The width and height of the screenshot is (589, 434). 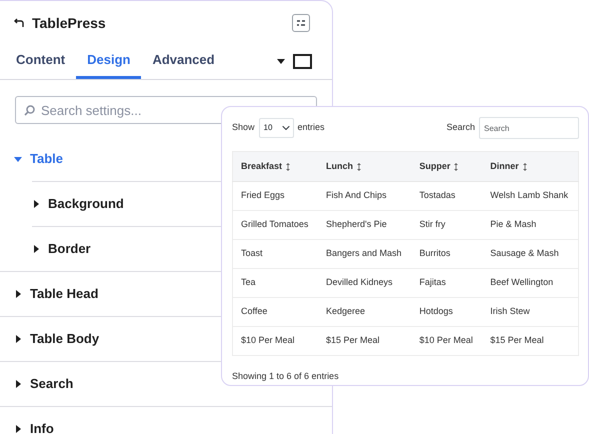 I want to click on table-cell: Grilled Tomatoes, so click(x=275, y=225).